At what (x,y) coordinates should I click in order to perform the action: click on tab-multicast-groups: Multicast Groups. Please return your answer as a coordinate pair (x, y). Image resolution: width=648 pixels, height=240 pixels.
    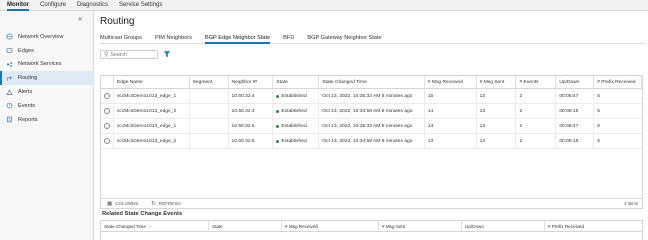
    Looking at the image, I should click on (121, 39).